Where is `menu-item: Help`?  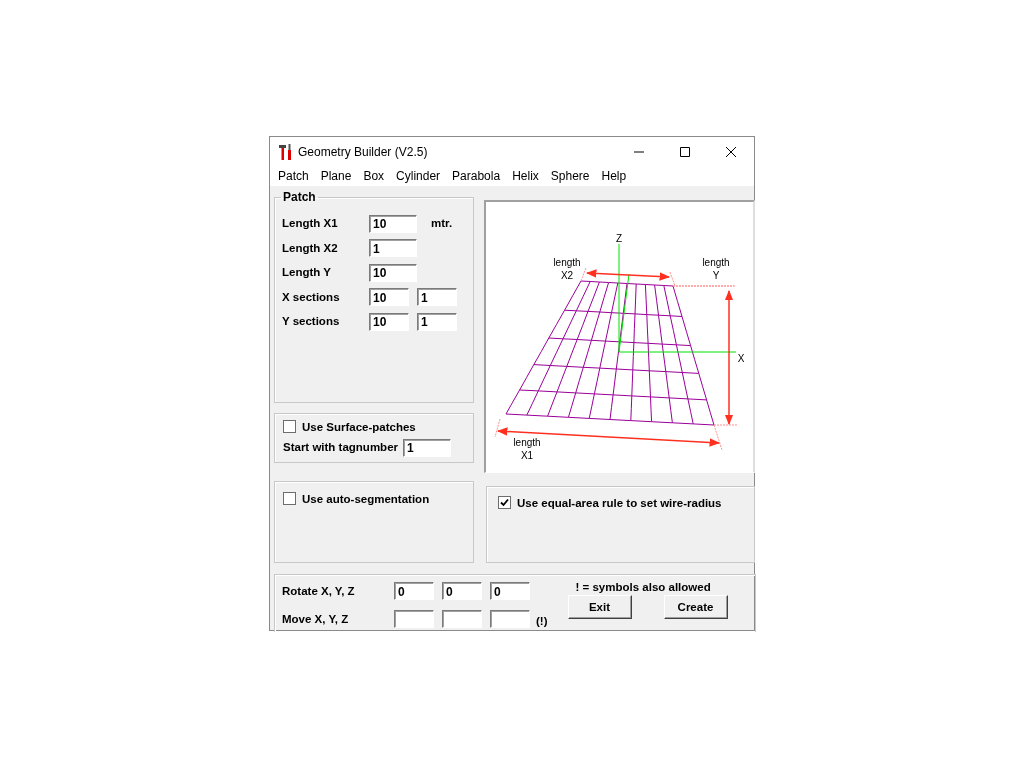 menu-item: Help is located at coordinates (614, 176).